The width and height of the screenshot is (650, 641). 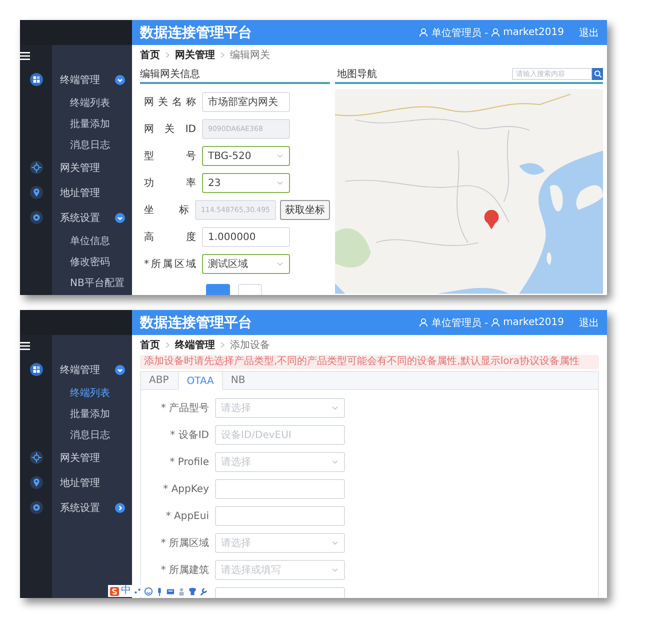 I want to click on breadcrumb-link: 终端管理, so click(x=195, y=345).